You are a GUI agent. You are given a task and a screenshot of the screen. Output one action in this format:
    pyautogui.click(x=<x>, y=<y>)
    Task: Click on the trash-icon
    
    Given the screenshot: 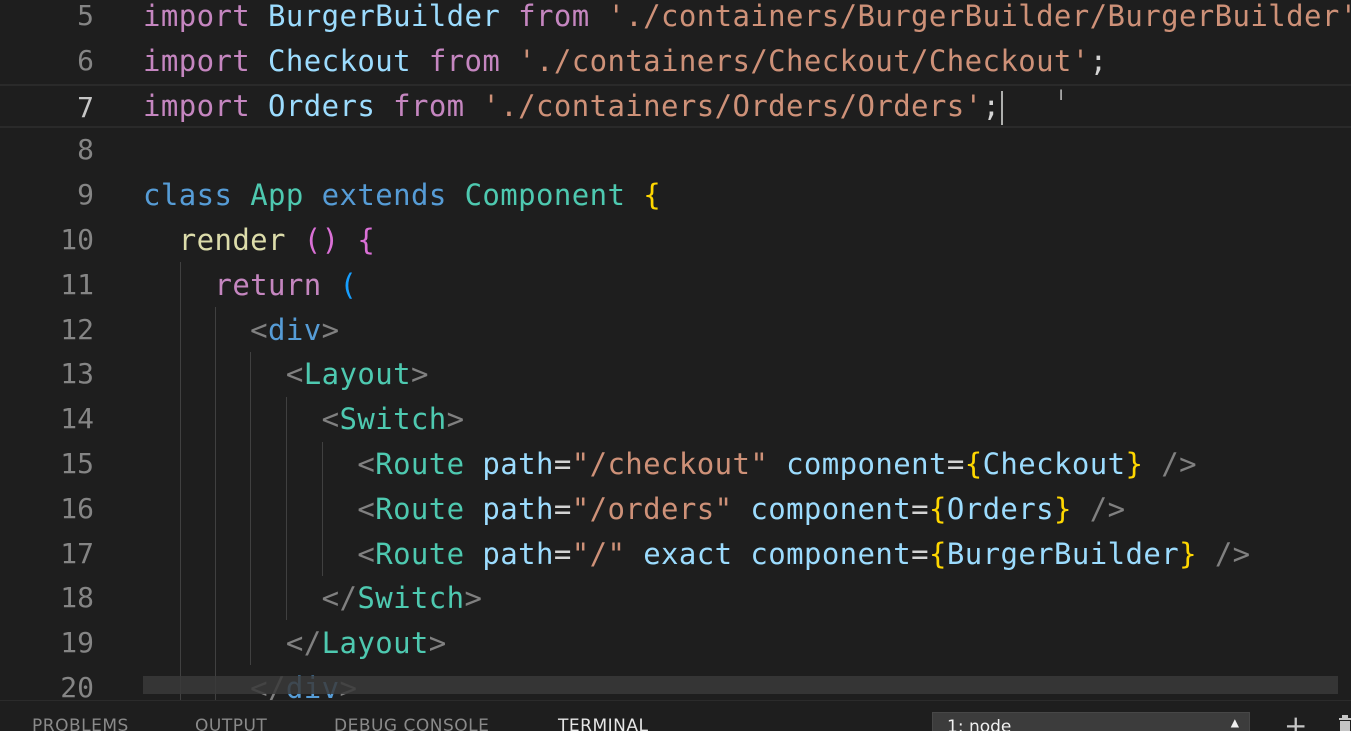 What is the action you would take?
    pyautogui.click(x=1344, y=723)
    